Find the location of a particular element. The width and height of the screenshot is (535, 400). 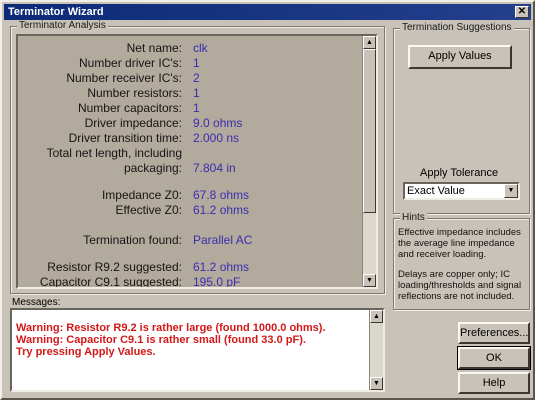

row-value: 2.000 ns is located at coordinates (216, 138).